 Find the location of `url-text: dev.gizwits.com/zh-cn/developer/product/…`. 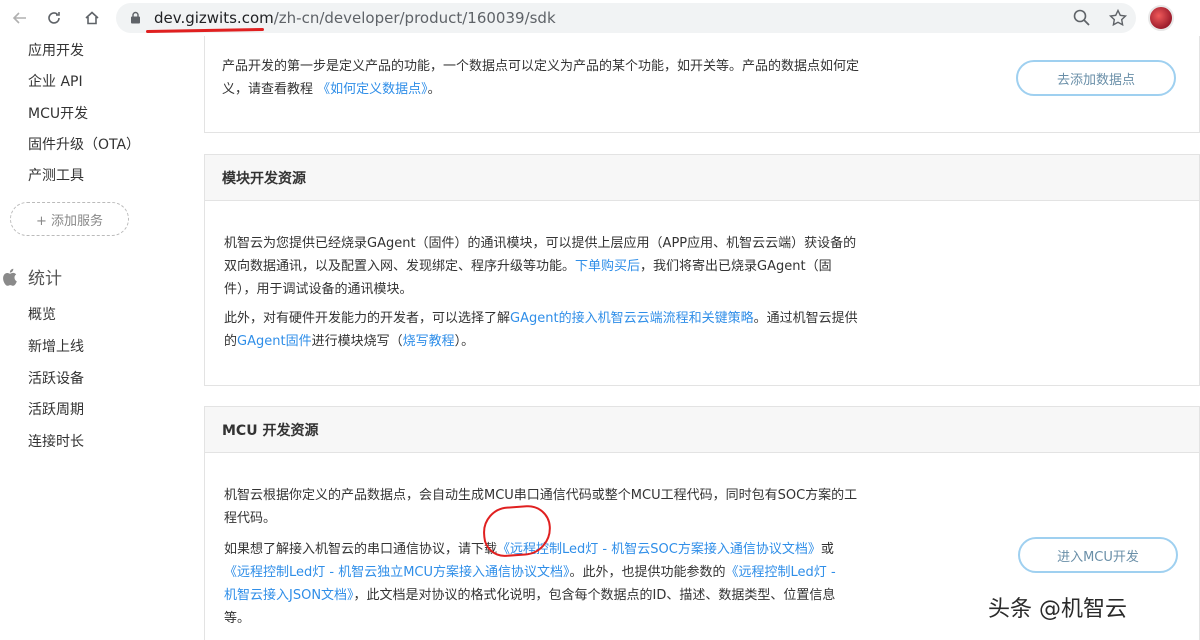

url-text: dev.gizwits.com/zh-cn/developer/product/… is located at coordinates (355, 18).